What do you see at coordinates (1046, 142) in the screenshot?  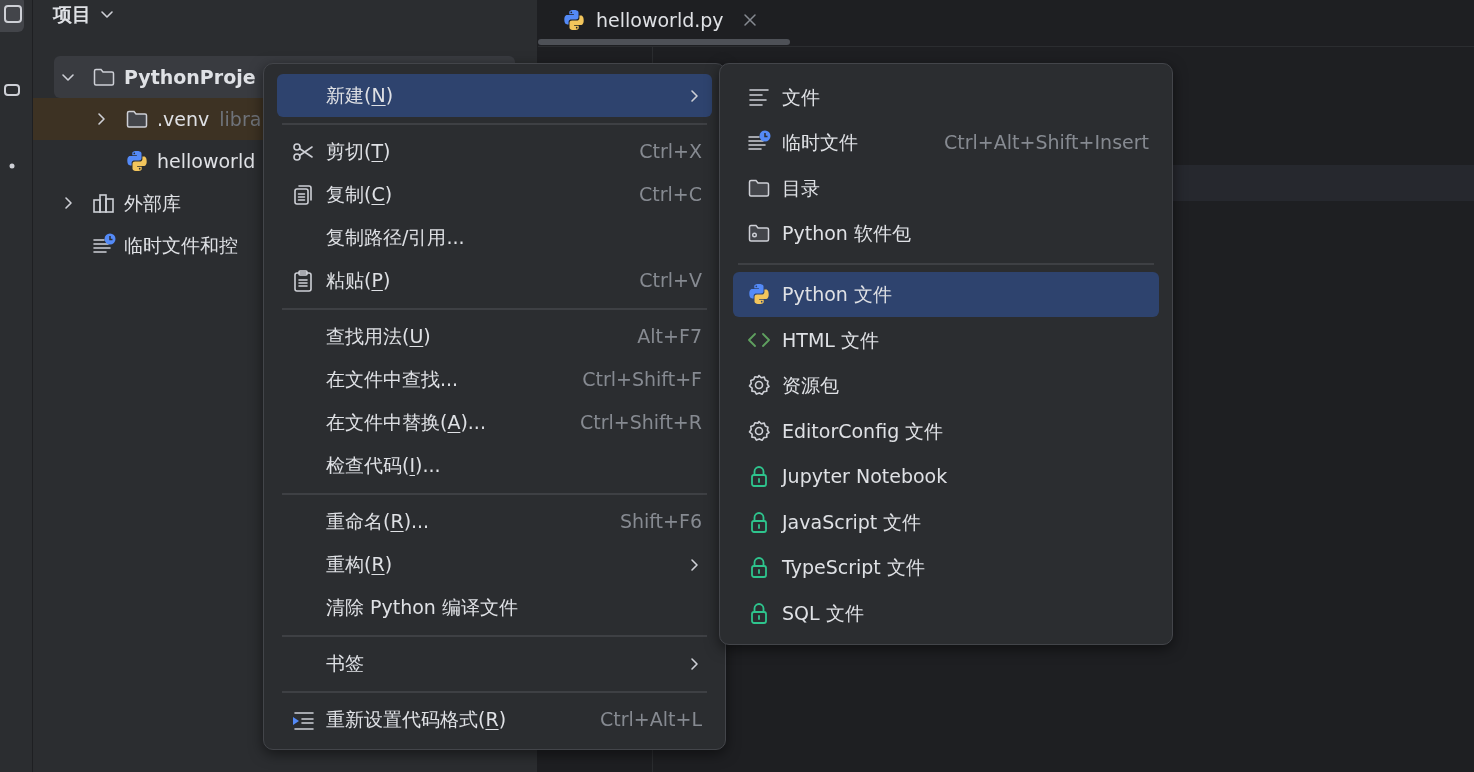 I see `shortcut-text: Ctrl+Alt+Shift+Insert` at bounding box center [1046, 142].